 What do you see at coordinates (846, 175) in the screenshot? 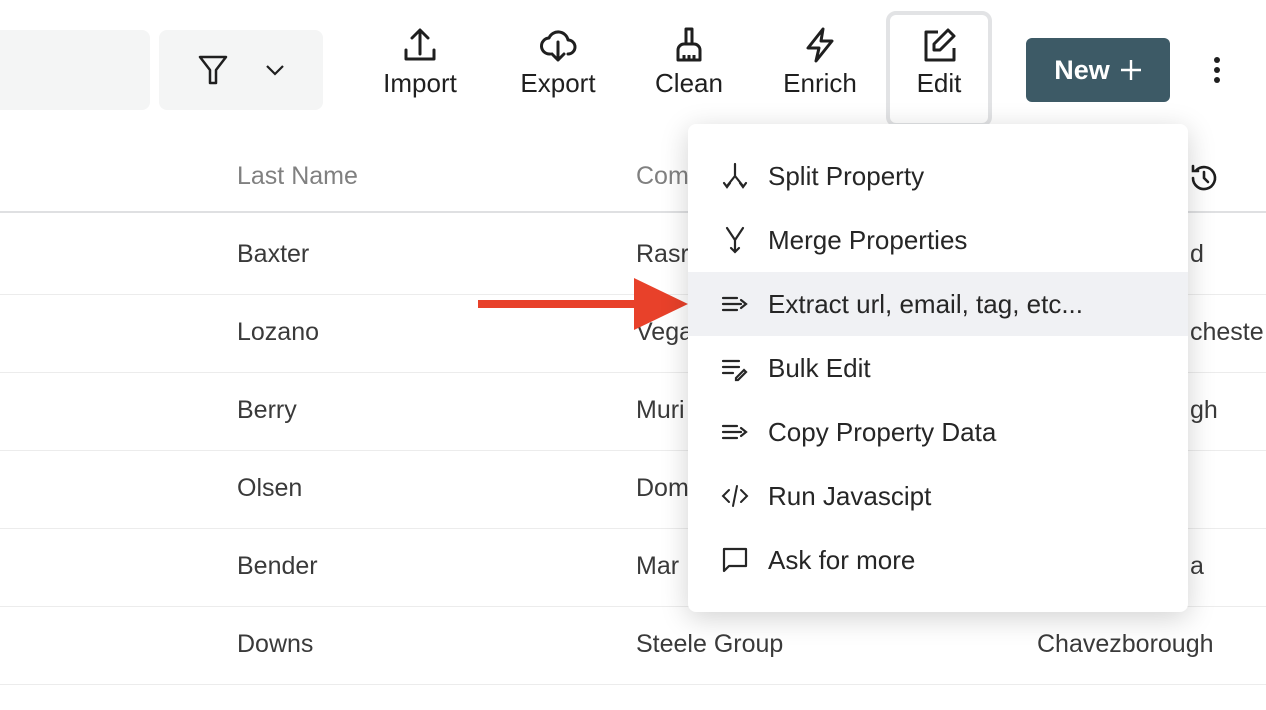
I see `menu-item-label: Split Property` at bounding box center [846, 175].